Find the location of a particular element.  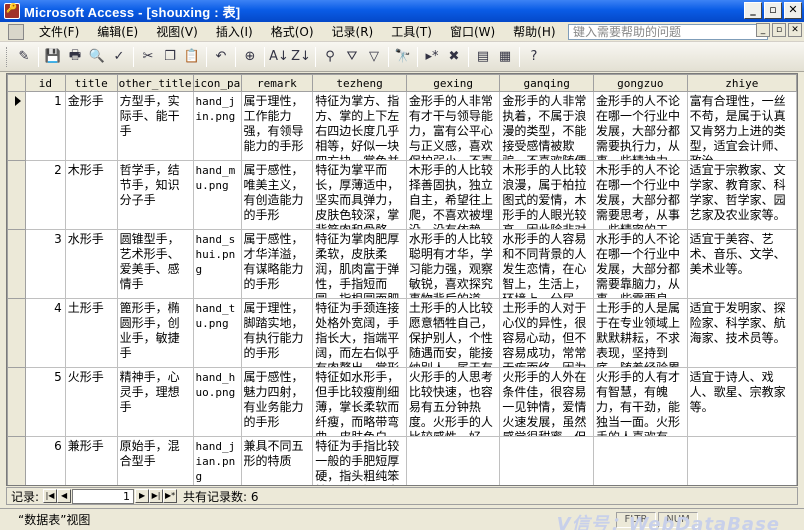

print-preview-icon: 🔍 is located at coordinates (97, 57).